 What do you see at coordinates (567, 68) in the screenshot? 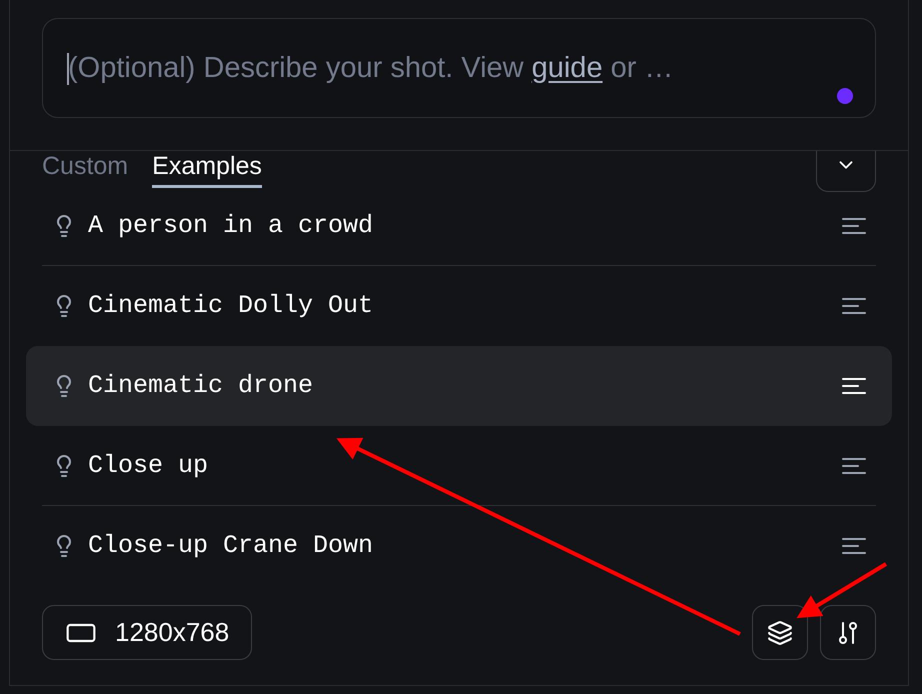
I see `guide-link: guide` at bounding box center [567, 68].